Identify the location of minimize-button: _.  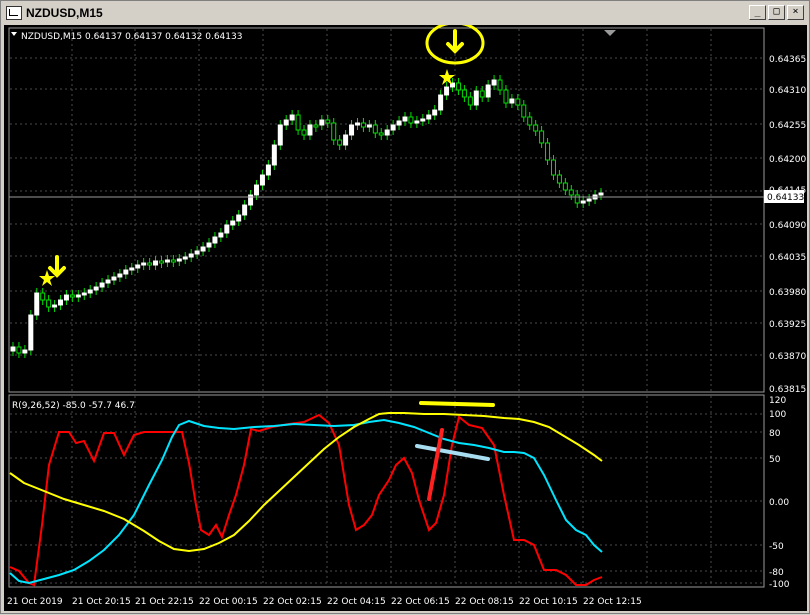
(757, 12).